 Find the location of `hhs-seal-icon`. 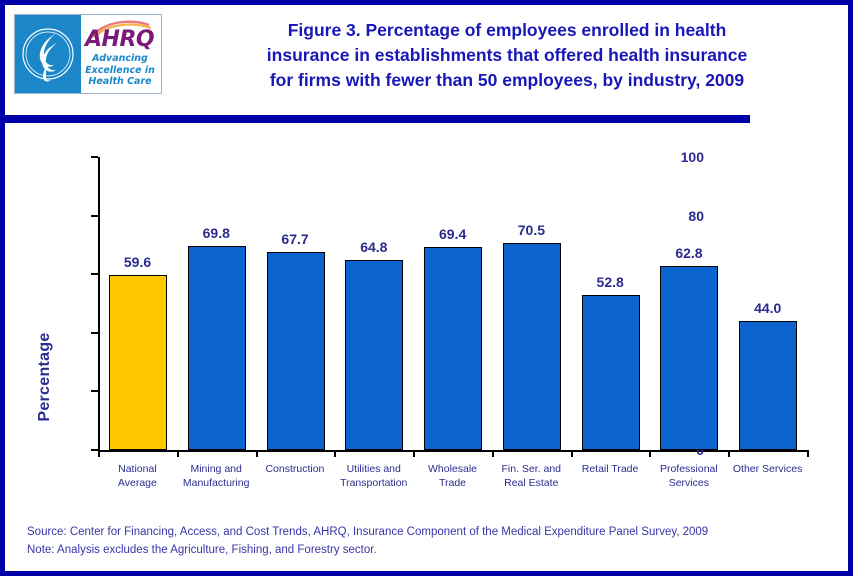

hhs-seal-icon is located at coordinates (48, 55).